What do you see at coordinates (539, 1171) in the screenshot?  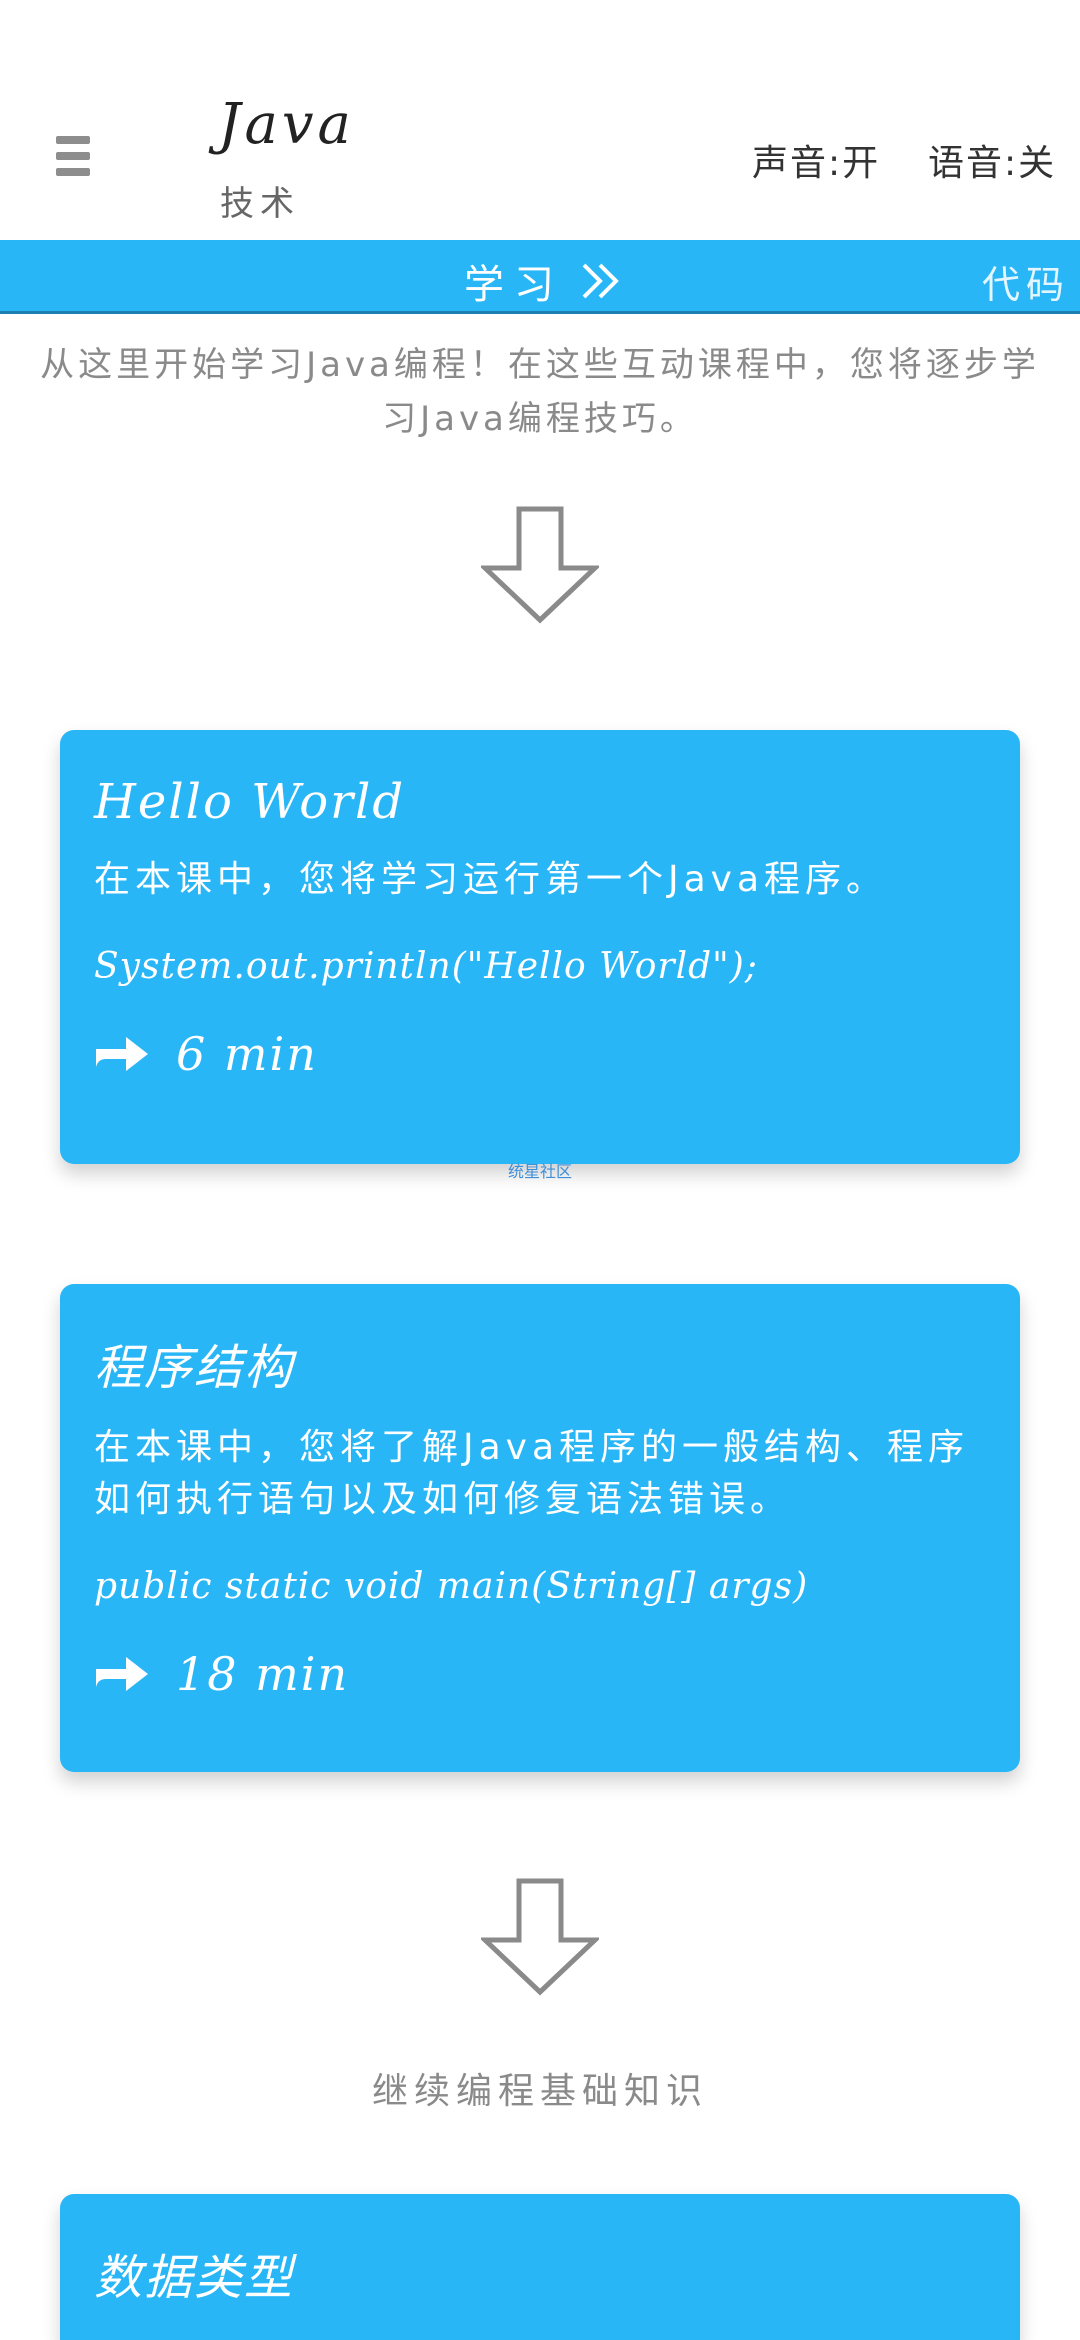 I see `watermark: 统星社区` at bounding box center [539, 1171].